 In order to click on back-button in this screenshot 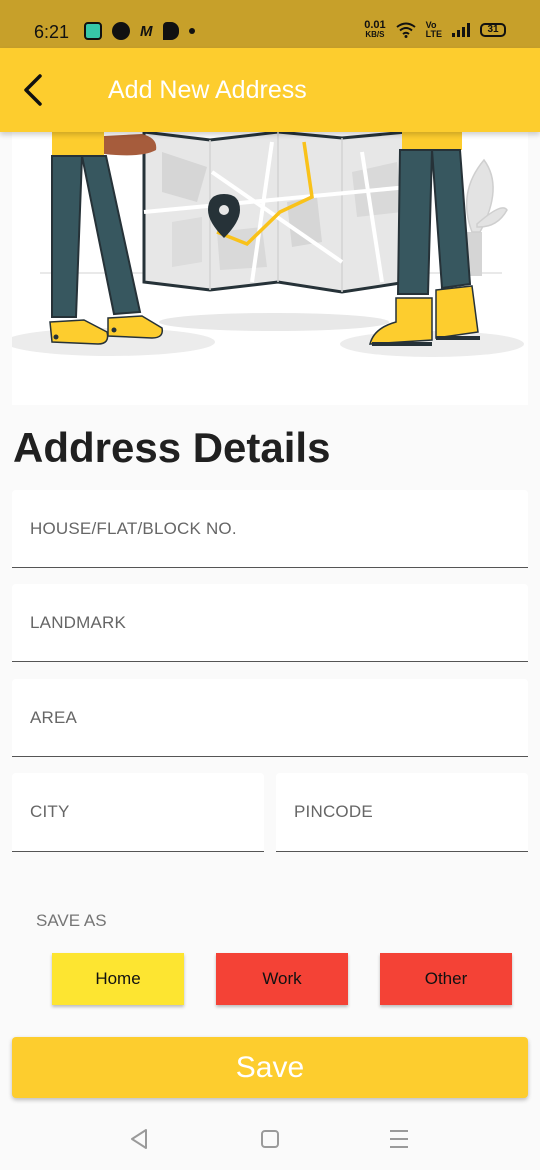, I will do `click(34, 90)`.